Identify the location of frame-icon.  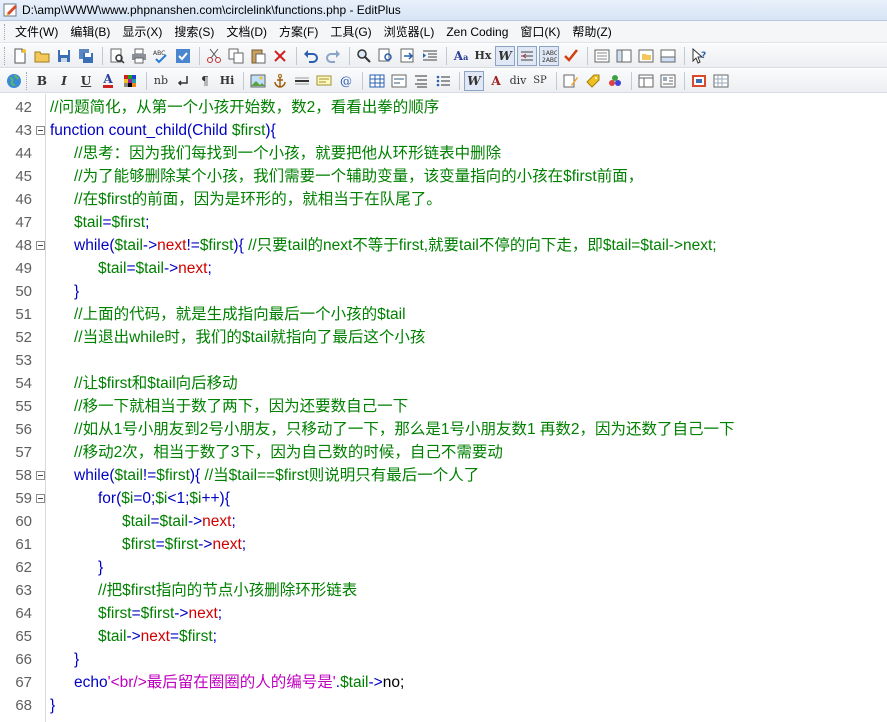
(646, 81).